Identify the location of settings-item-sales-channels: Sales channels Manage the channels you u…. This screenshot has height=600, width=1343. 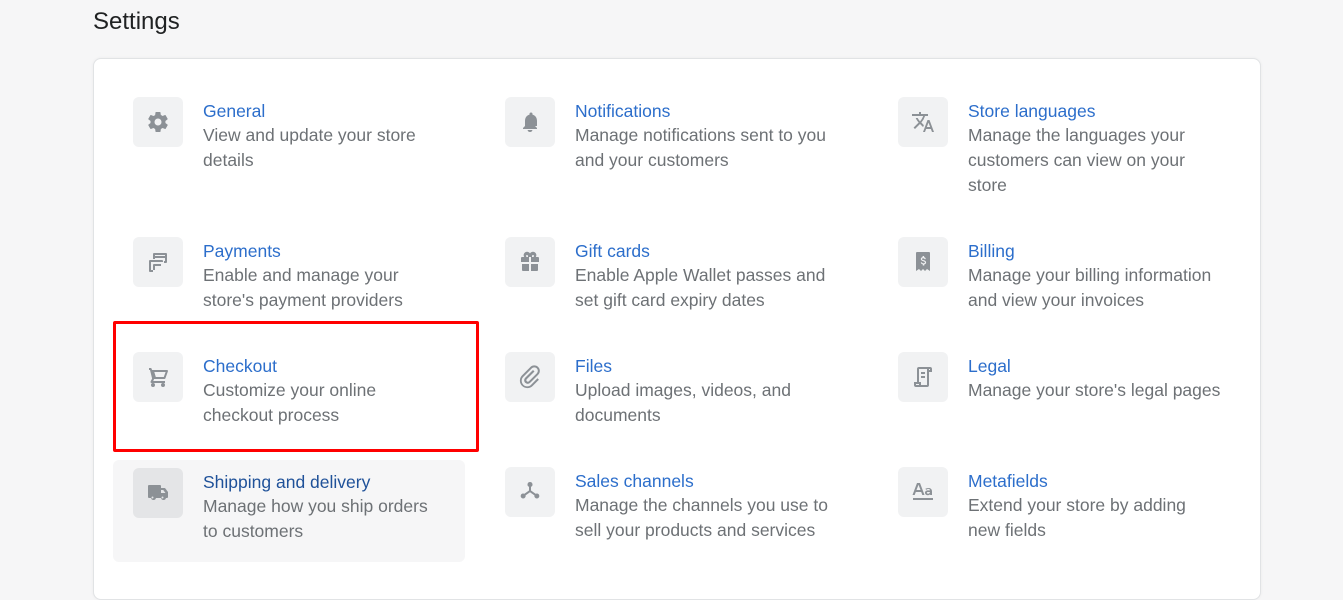
(681, 517).